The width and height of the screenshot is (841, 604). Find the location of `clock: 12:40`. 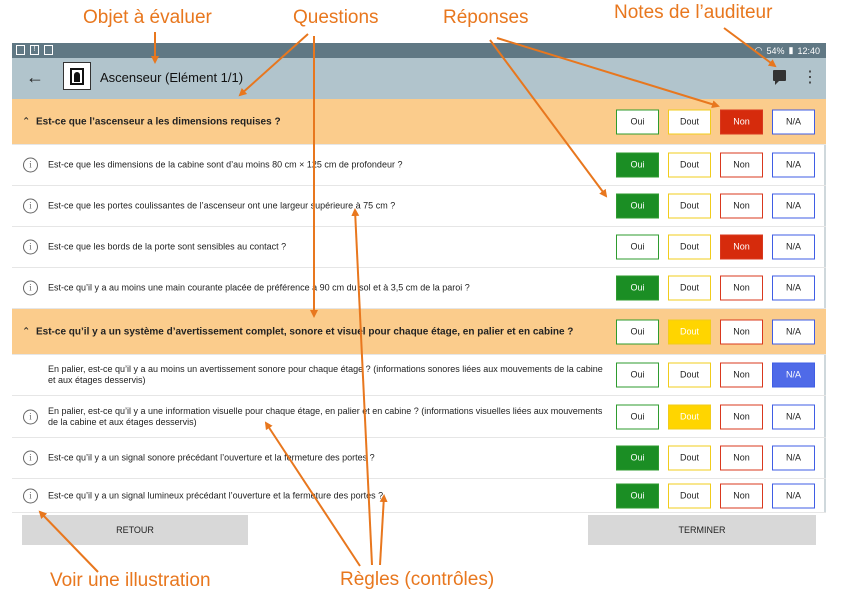

clock: 12:40 is located at coordinates (808, 50).